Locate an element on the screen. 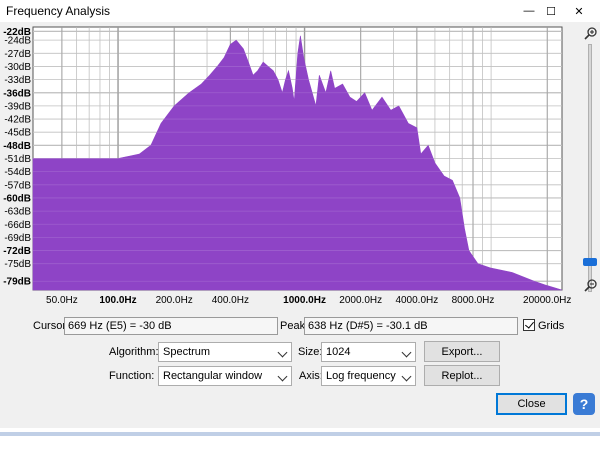 This screenshot has width=600, height=450. window-title: Frequency Analysis is located at coordinates (58, 11).